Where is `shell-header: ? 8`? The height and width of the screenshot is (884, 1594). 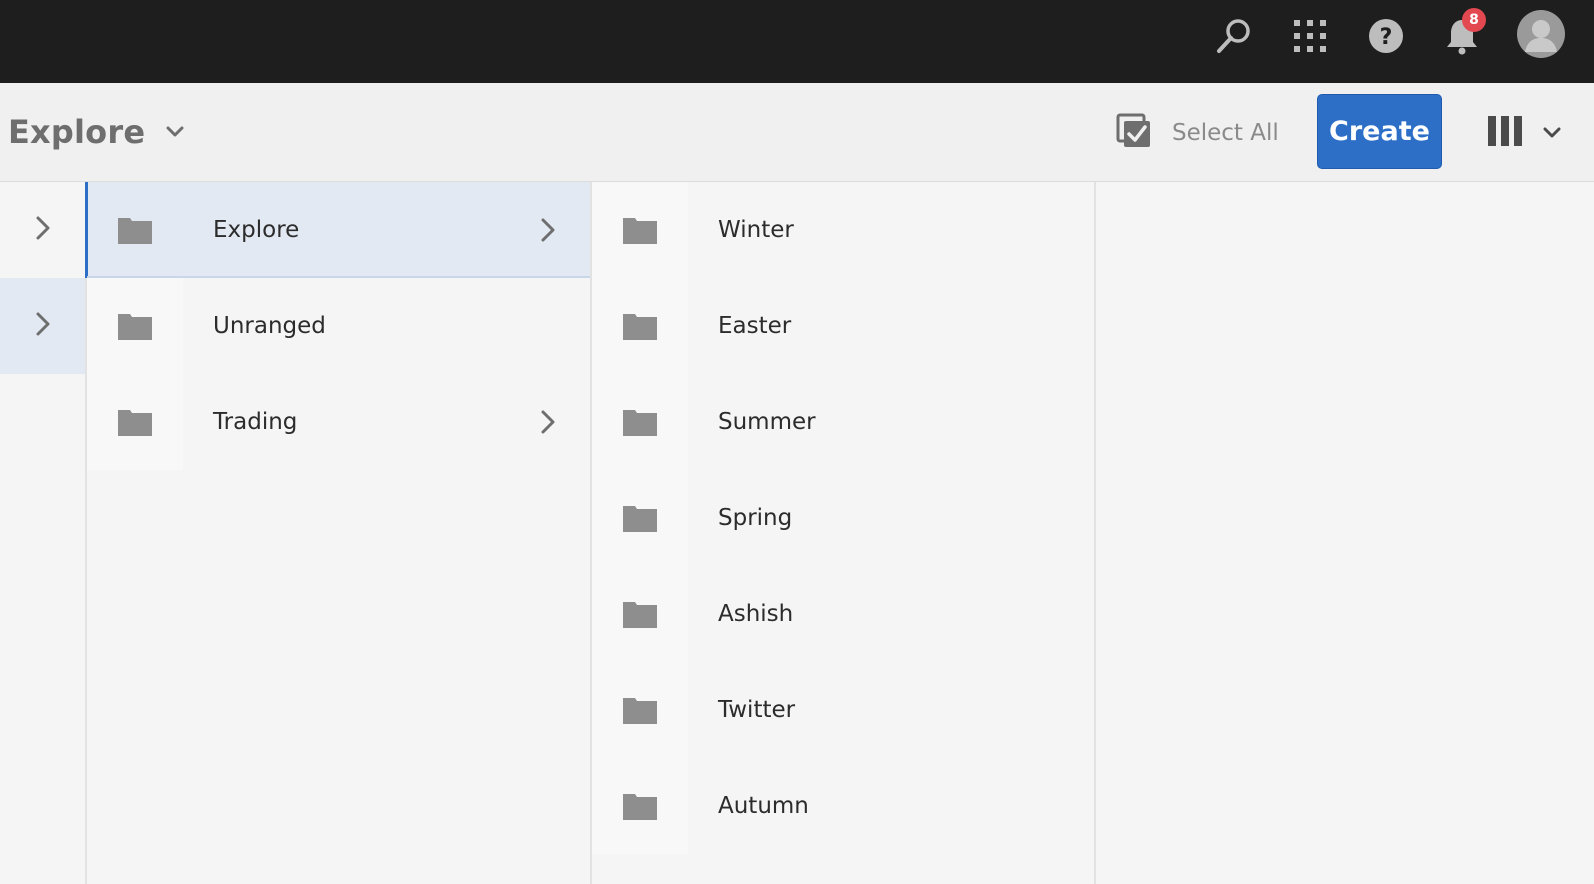 shell-header: ? 8 is located at coordinates (797, 41).